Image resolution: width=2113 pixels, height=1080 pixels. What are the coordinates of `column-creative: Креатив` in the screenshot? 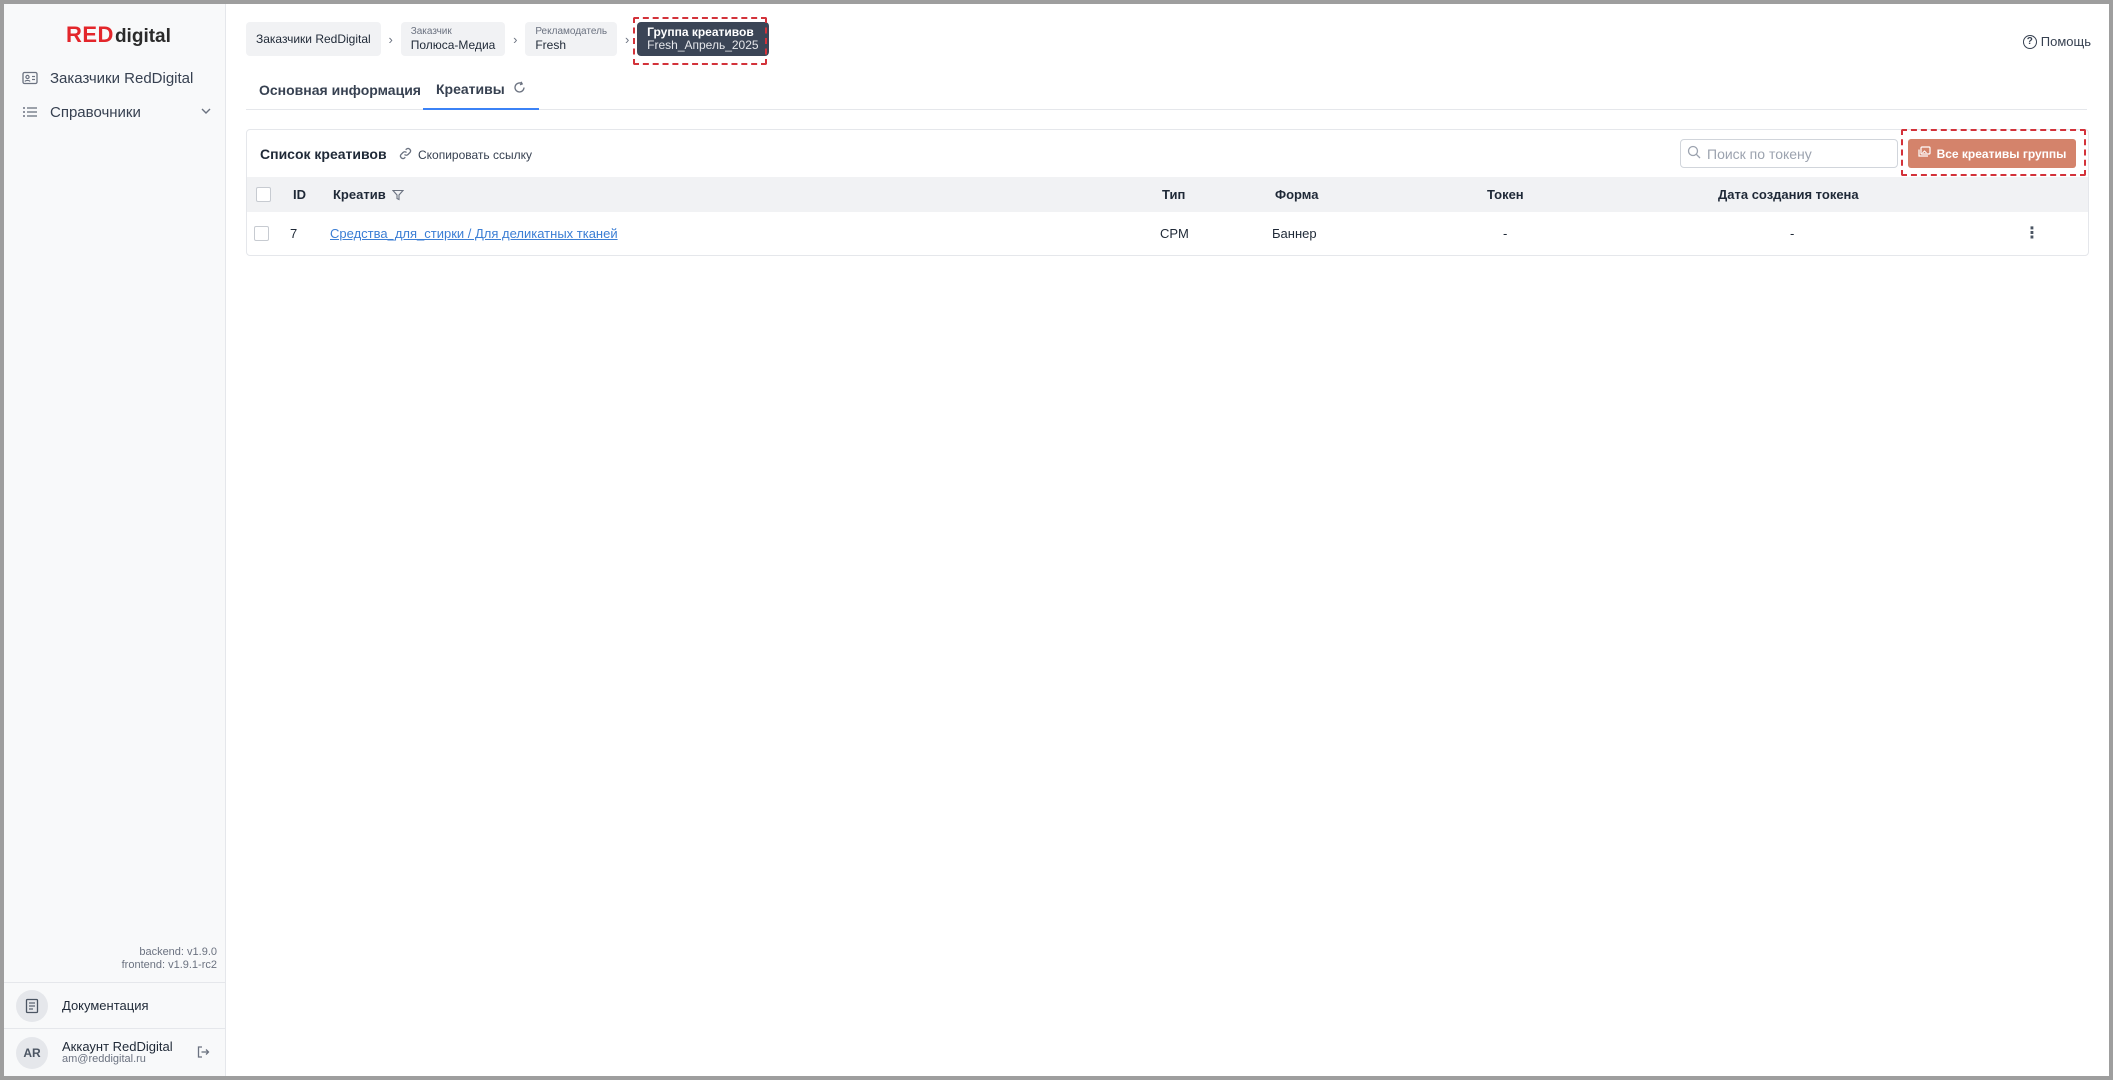 It's located at (368, 194).